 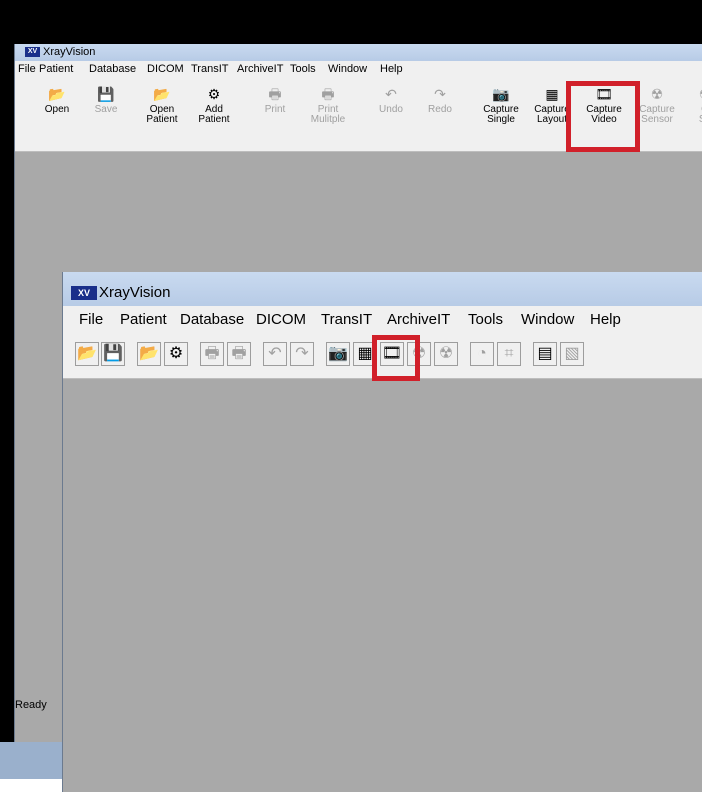 I want to click on open-patient-button: 📂 Open Patient, so click(x=162, y=114).